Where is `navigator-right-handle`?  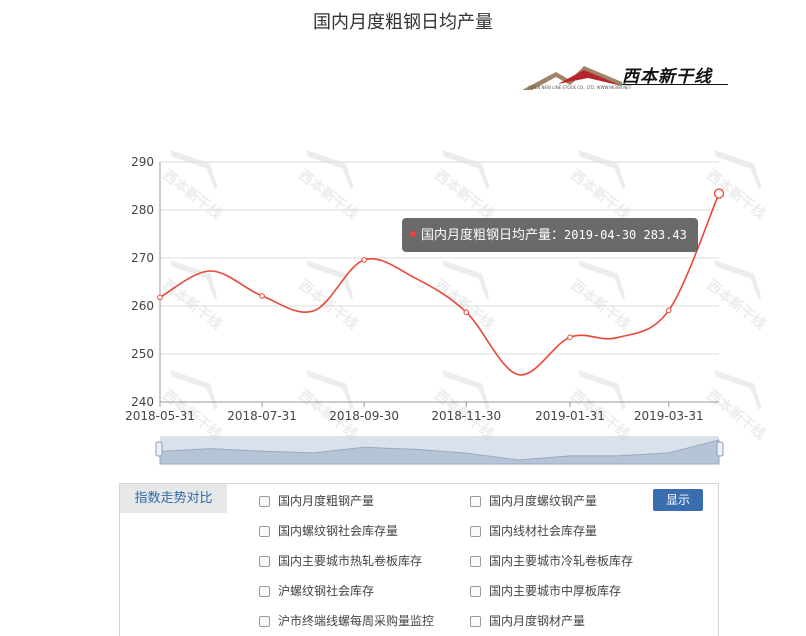 navigator-right-handle is located at coordinates (720, 449).